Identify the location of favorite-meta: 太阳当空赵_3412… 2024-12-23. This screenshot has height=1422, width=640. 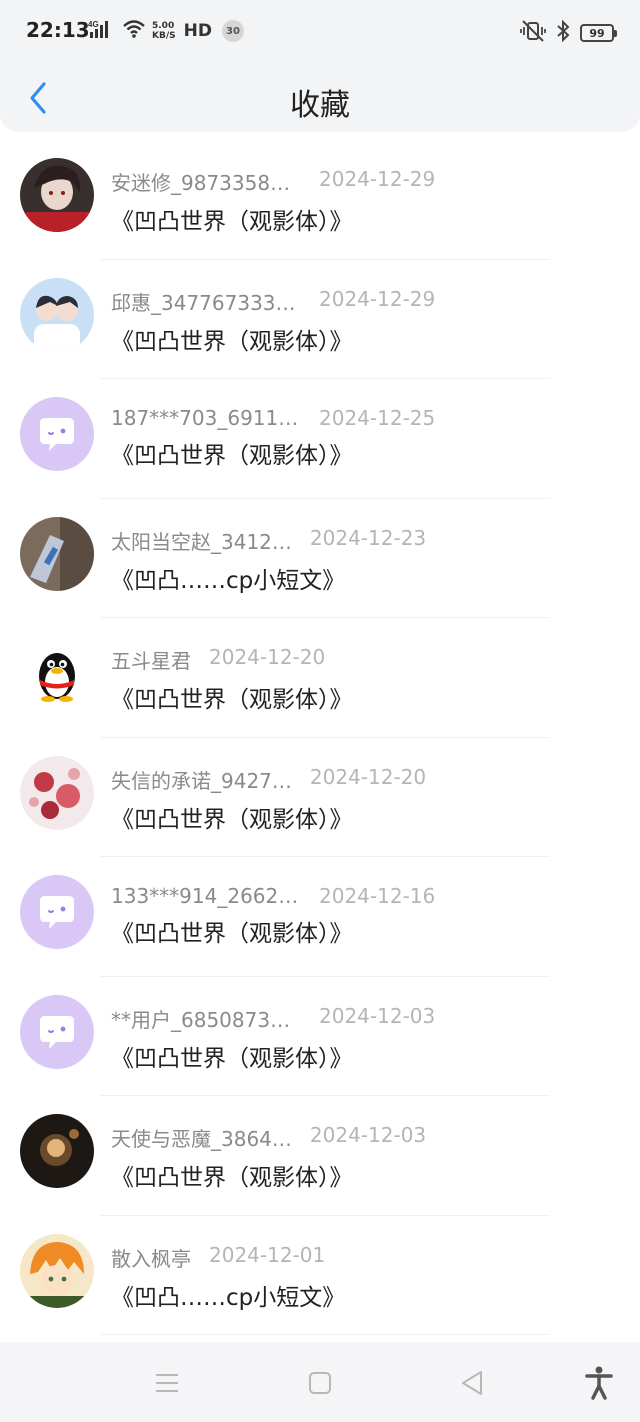
(268, 540).